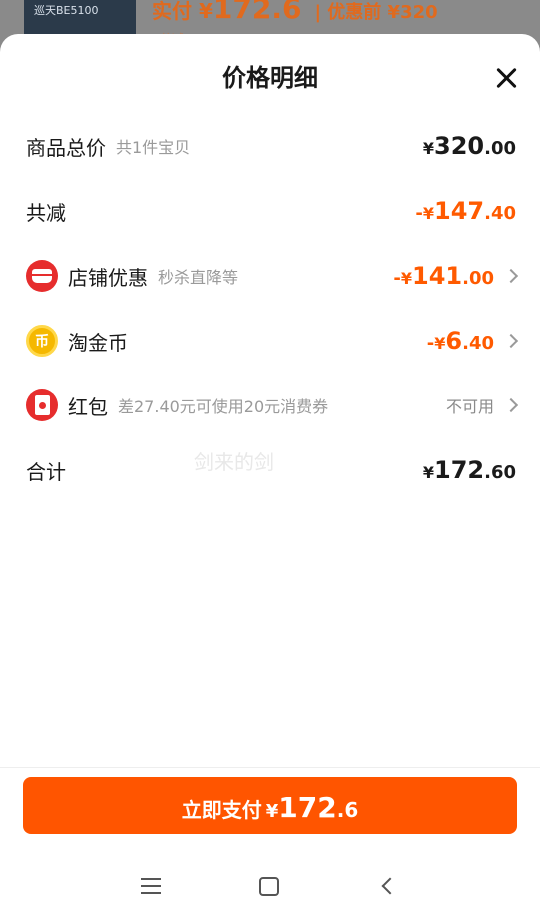  I want to click on red-packet-status: 不可用, so click(482, 405).